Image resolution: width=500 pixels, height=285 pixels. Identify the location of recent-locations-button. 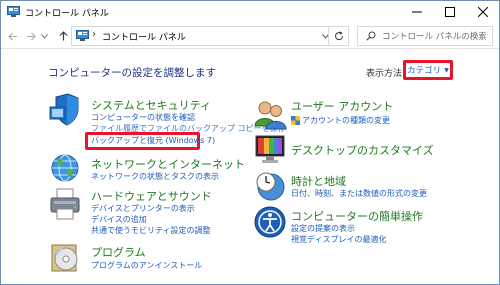
(44, 36).